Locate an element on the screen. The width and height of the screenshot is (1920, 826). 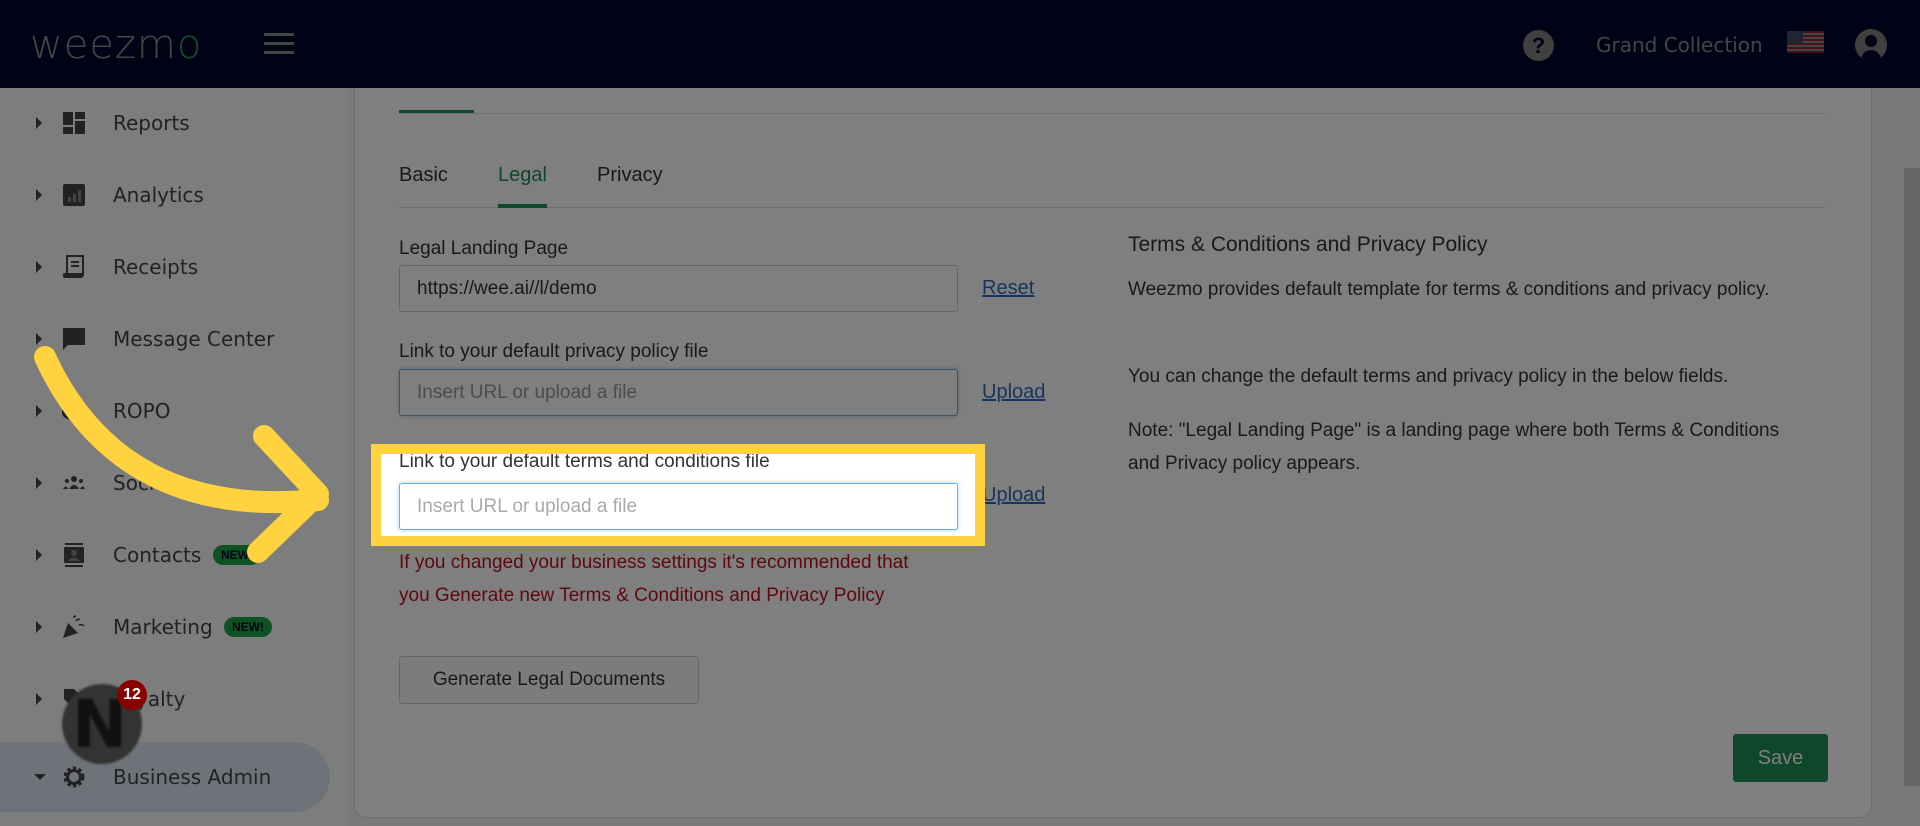
user-account-icon is located at coordinates (1871, 45).